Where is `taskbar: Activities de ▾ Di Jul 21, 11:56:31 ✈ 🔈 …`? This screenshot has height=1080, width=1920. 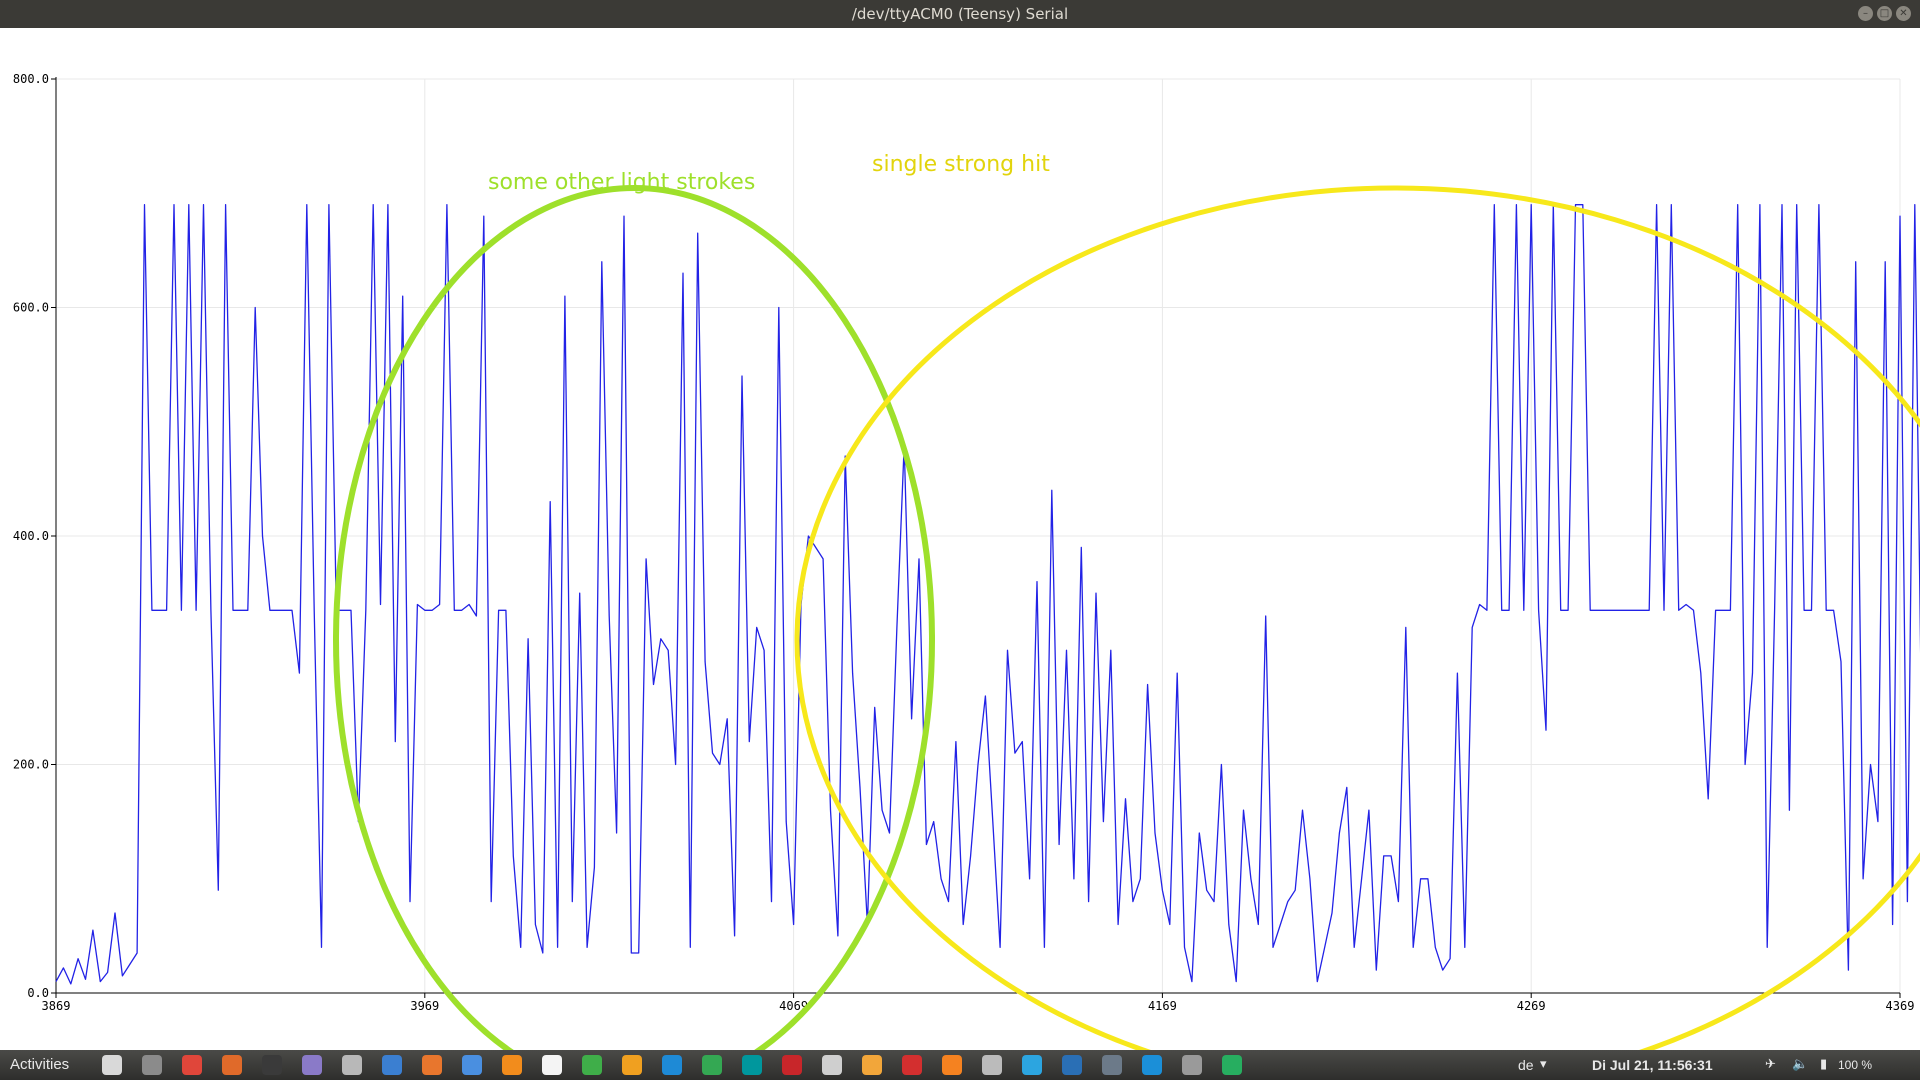 taskbar: Activities de ▾ Di Jul 21, 11:56:31 ✈ 🔈 … is located at coordinates (960, 1065).